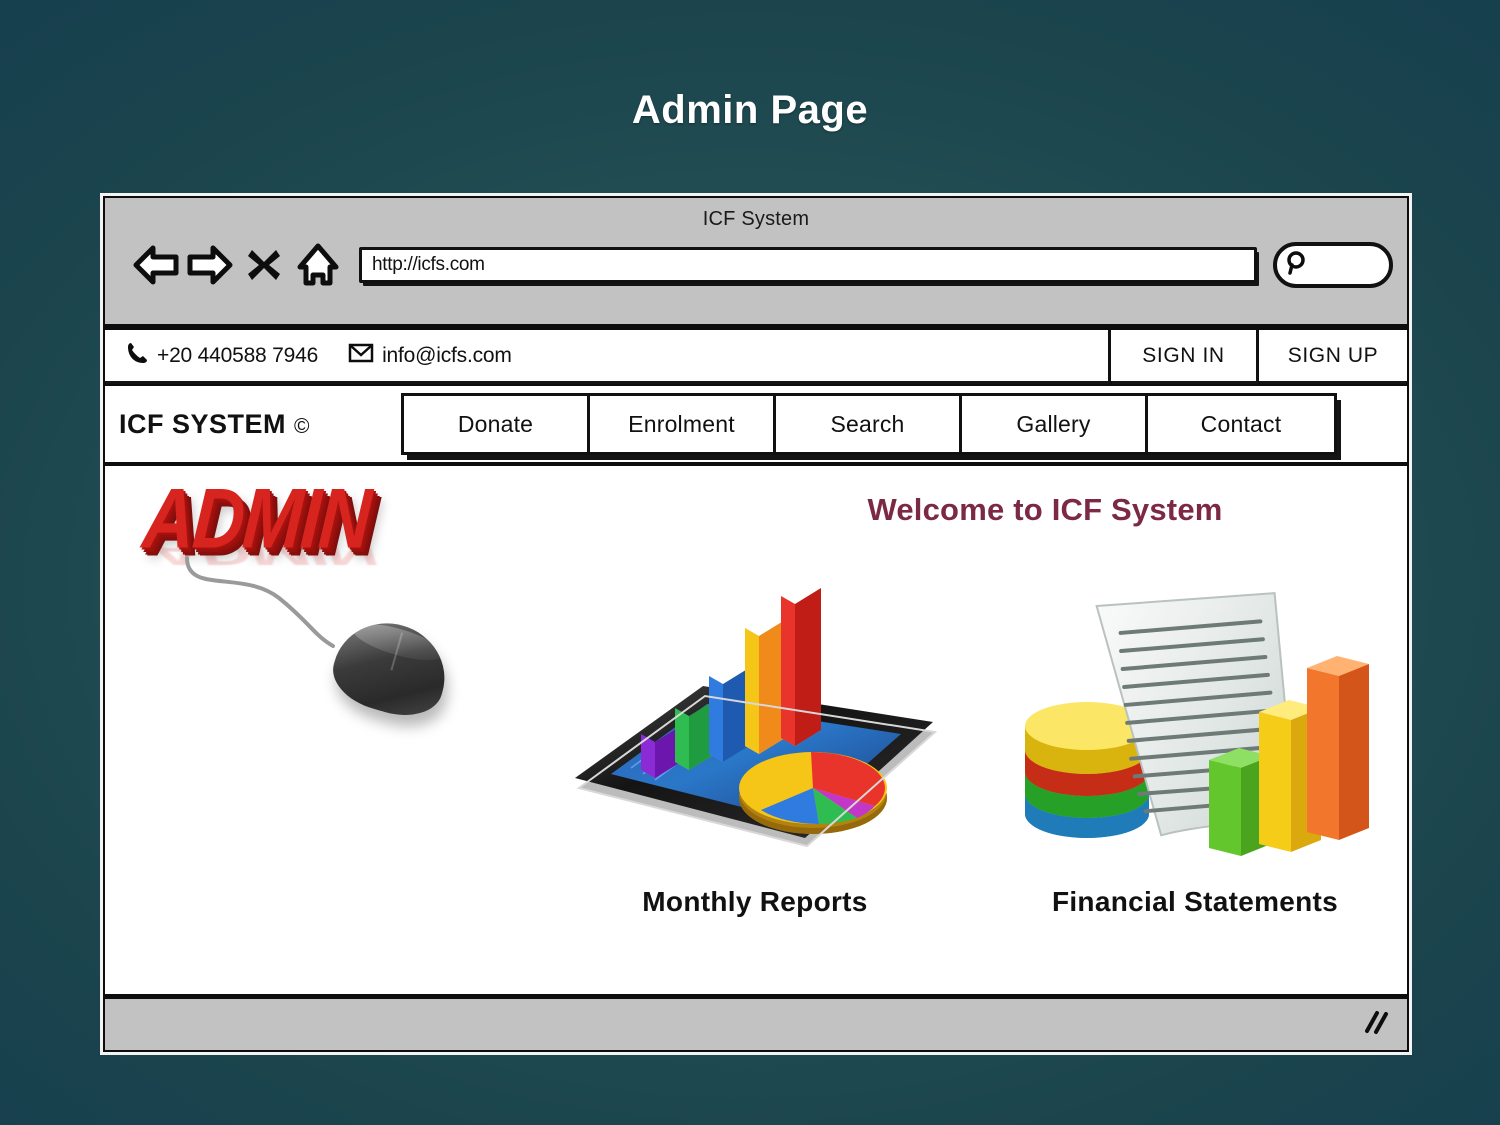 This screenshot has height=1125, width=1500. I want to click on admin-word: ADMIN, so click(256, 519).